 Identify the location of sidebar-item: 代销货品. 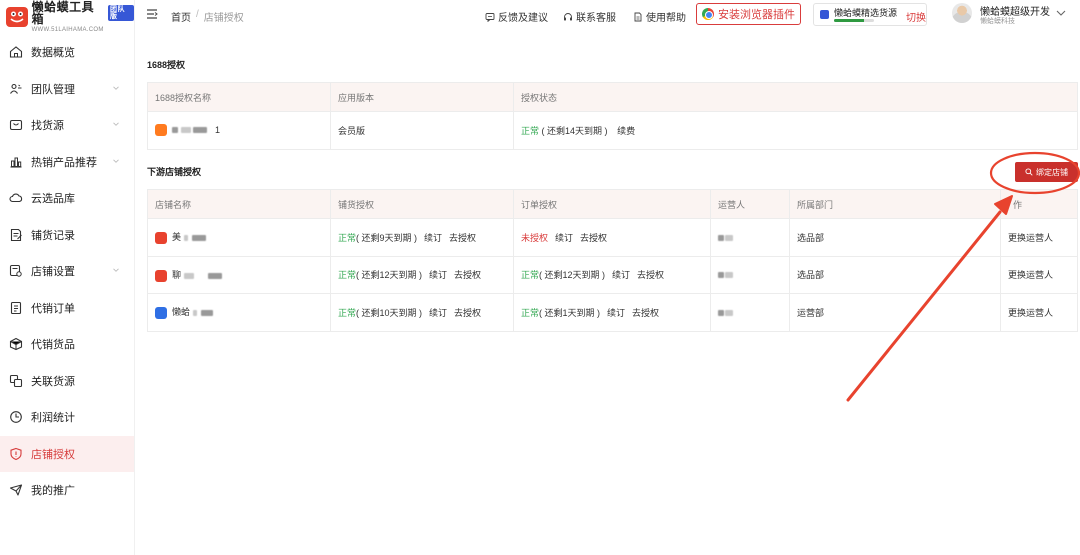
(67, 344).